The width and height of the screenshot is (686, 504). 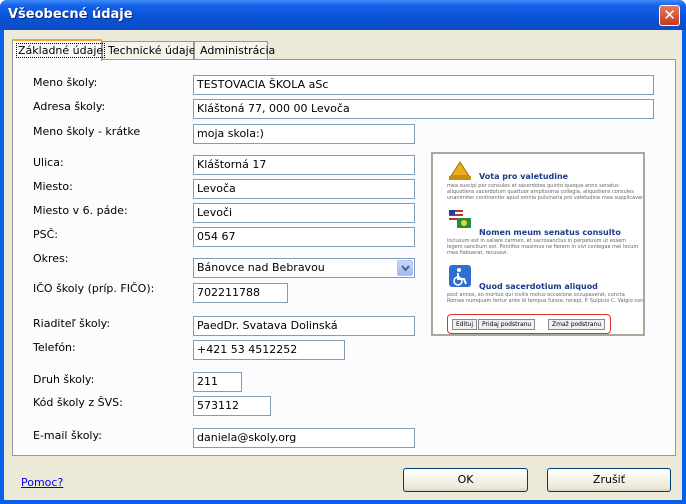 What do you see at coordinates (304, 134) in the screenshot?
I see `meno-kratke-input: moja skola:)` at bounding box center [304, 134].